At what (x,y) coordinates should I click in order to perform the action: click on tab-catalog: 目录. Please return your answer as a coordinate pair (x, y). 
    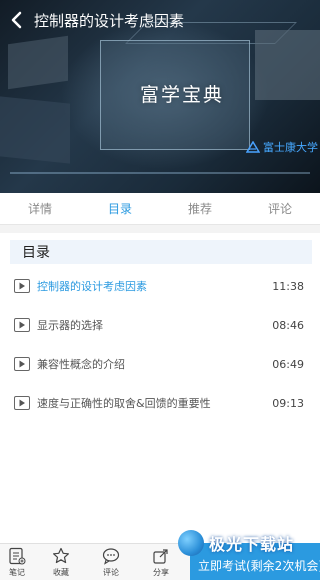
    Looking at the image, I should click on (120, 208).